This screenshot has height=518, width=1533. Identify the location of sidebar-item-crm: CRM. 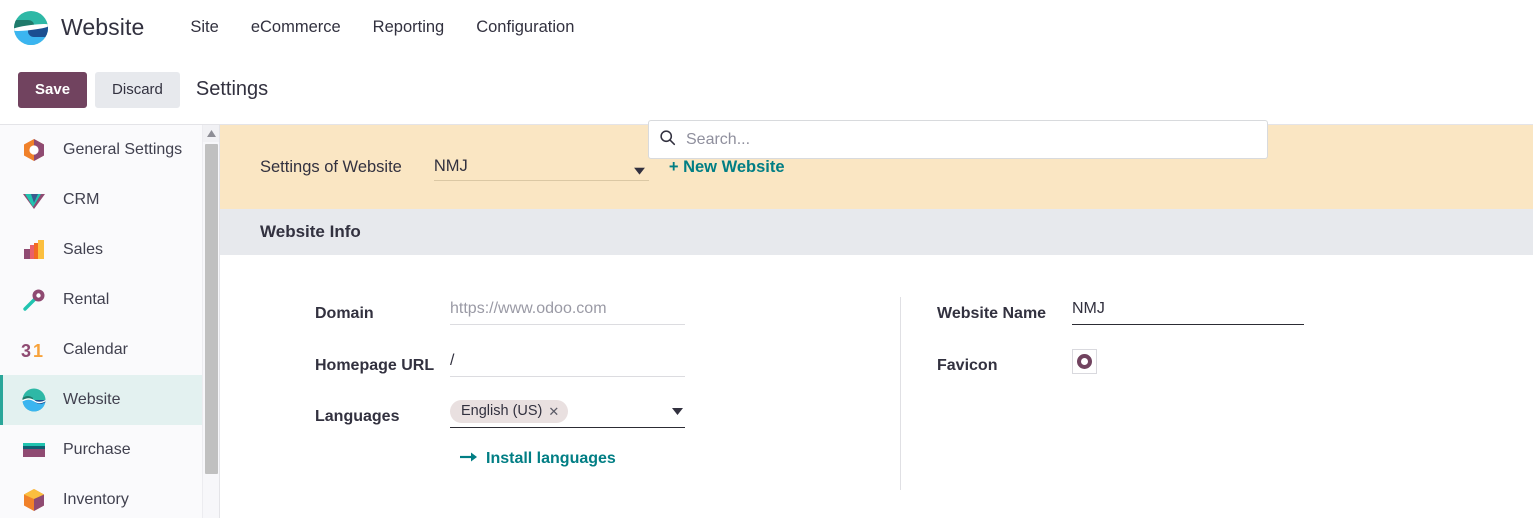
(109, 200).